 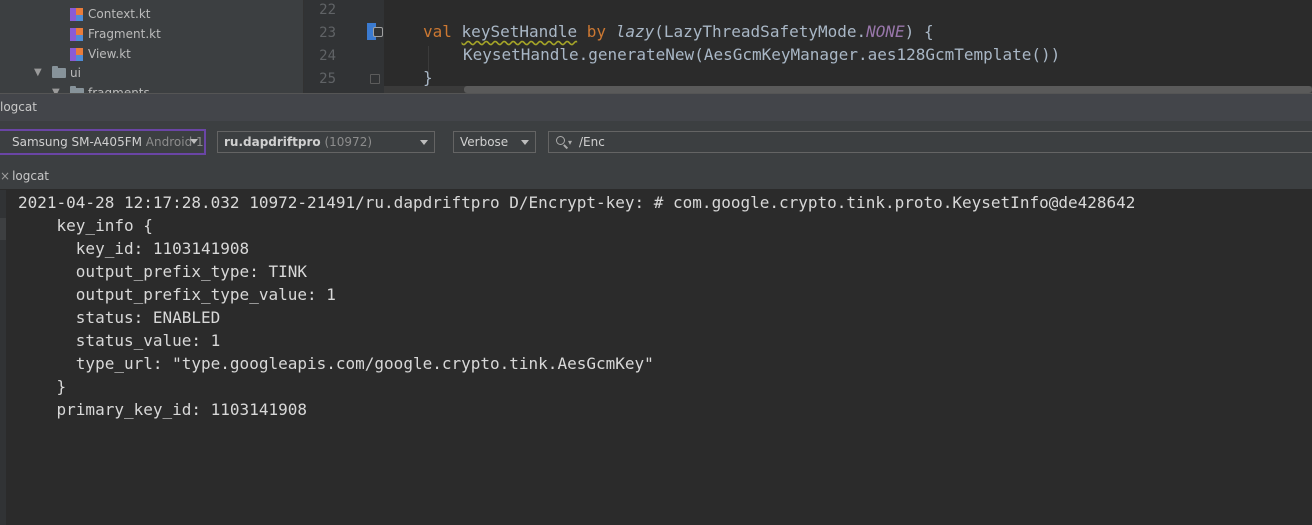 What do you see at coordinates (162, 409) in the screenshot?
I see `log-line: primary_key_id: 1103141908` at bounding box center [162, 409].